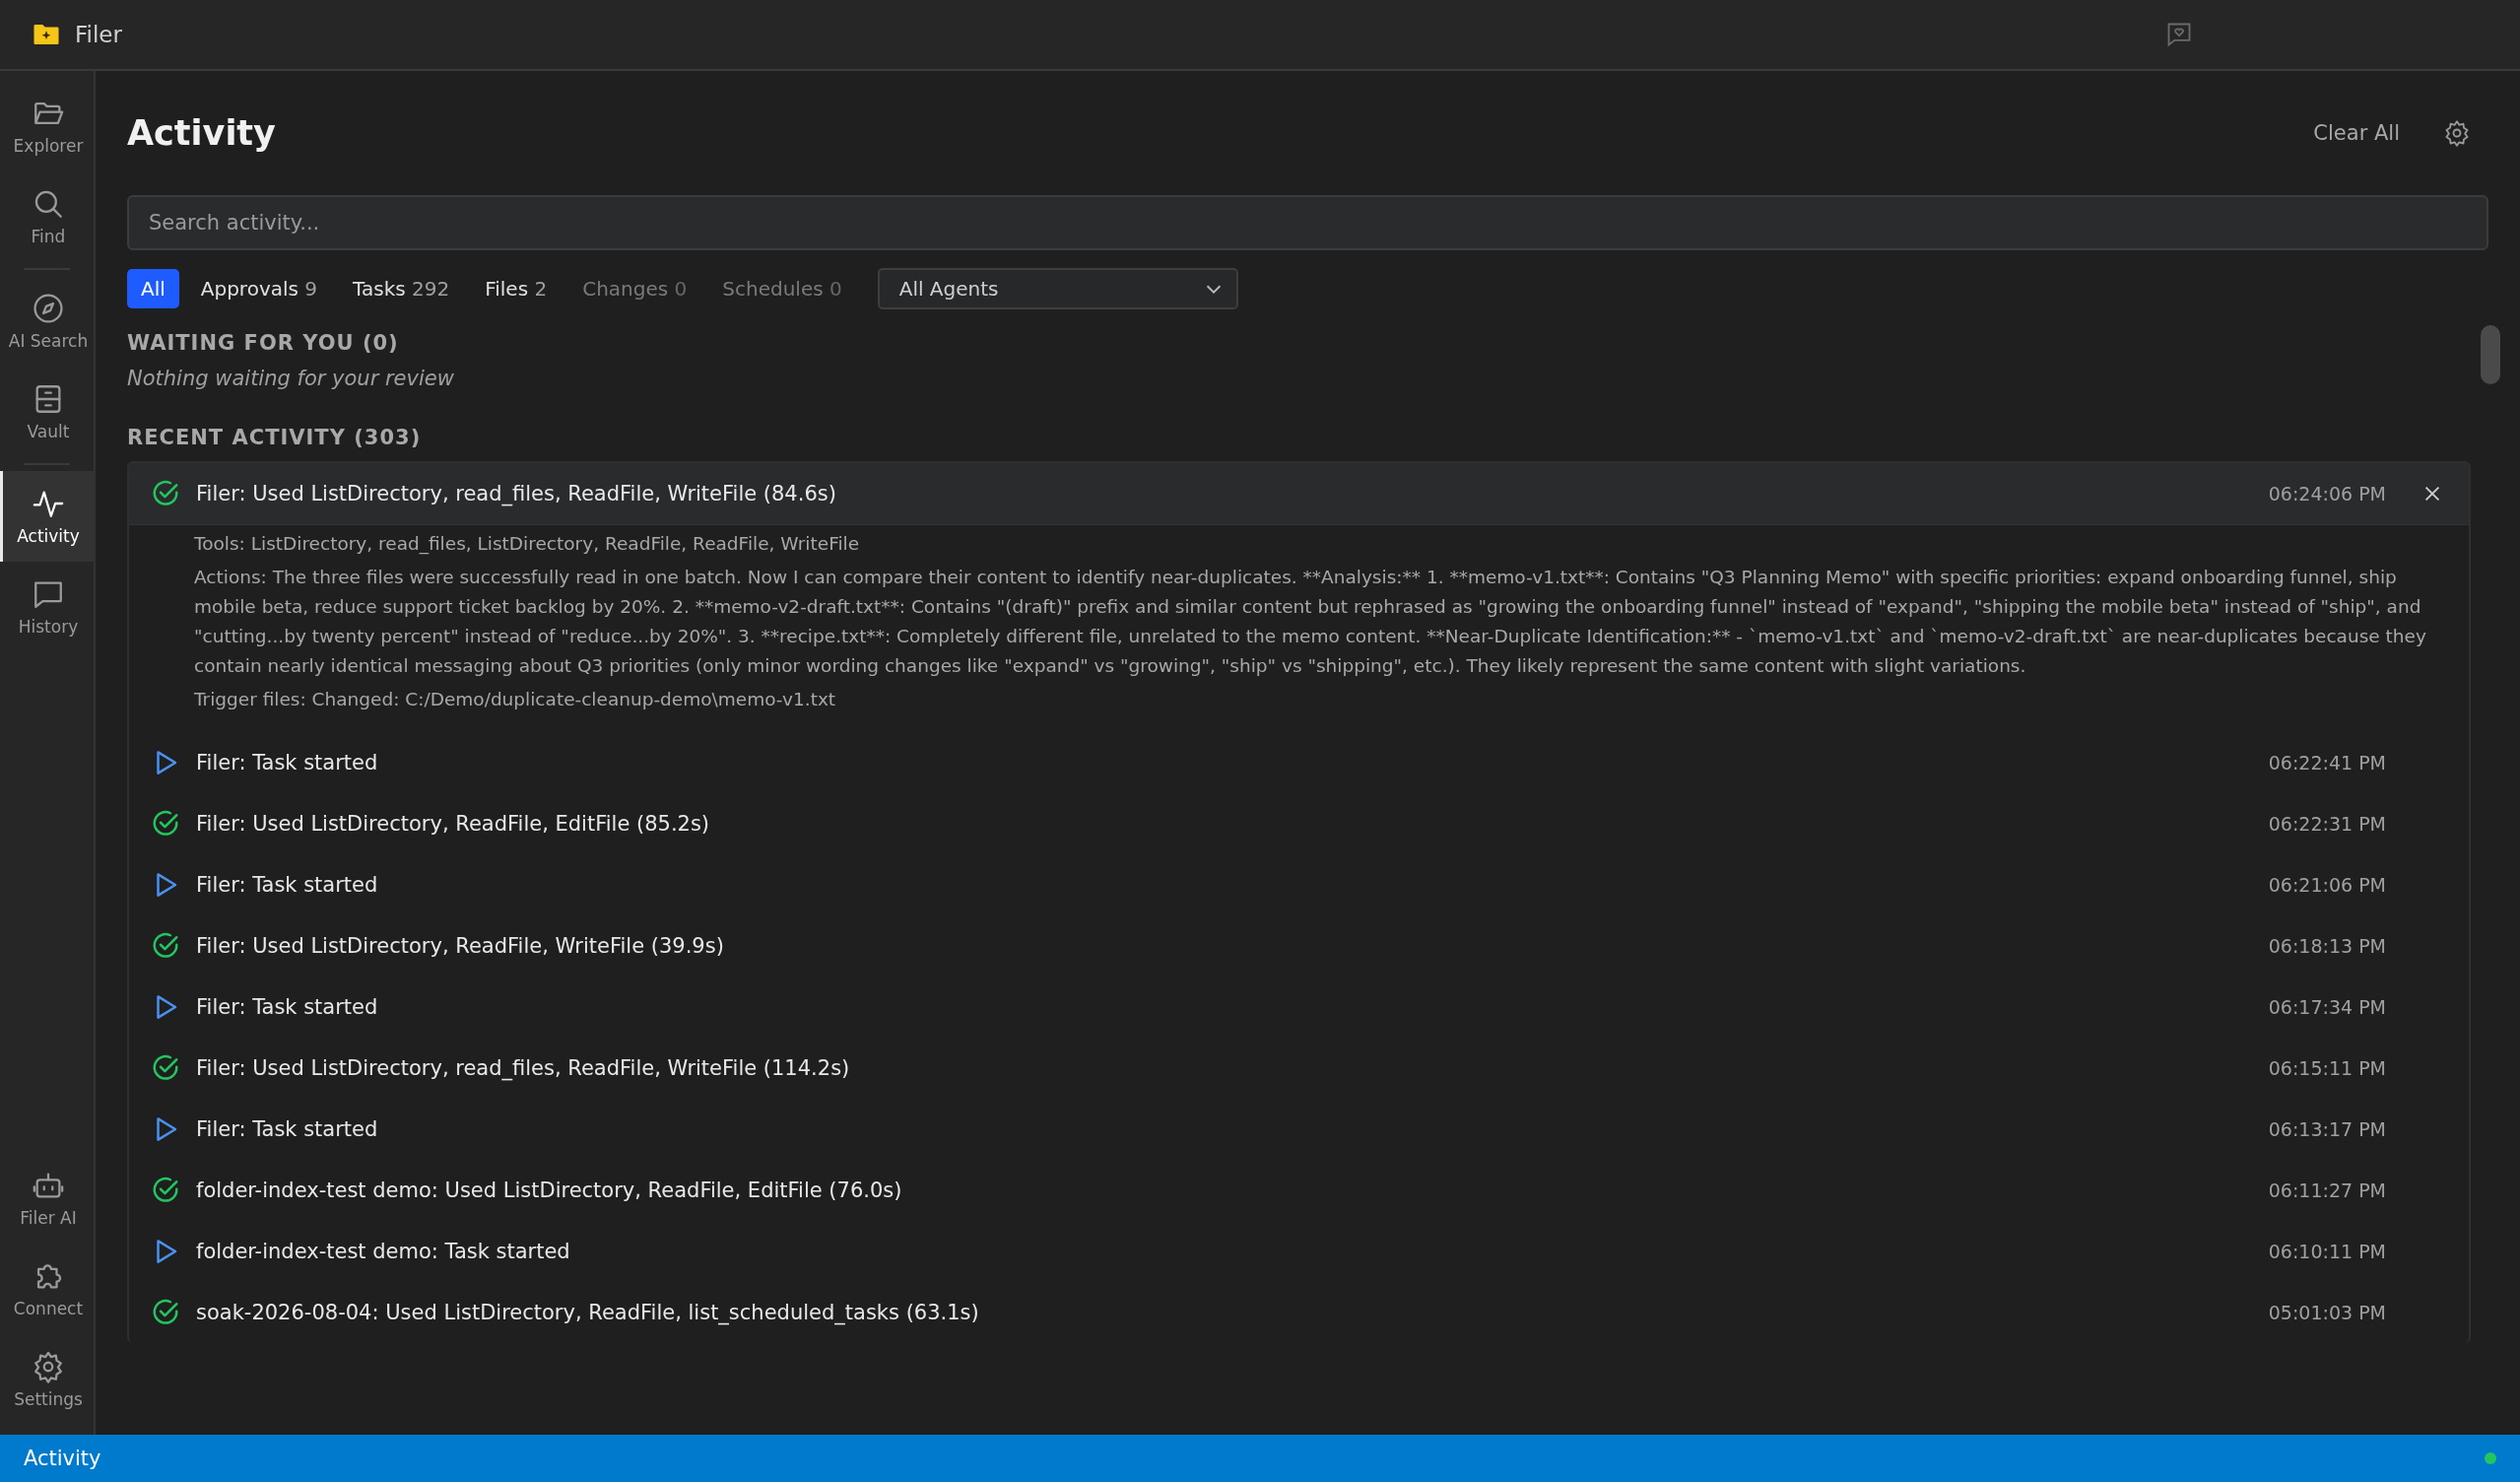 The width and height of the screenshot is (2520, 1482). Describe the element at coordinates (47, 216) in the screenshot. I see `sidebar-item: Find` at that location.